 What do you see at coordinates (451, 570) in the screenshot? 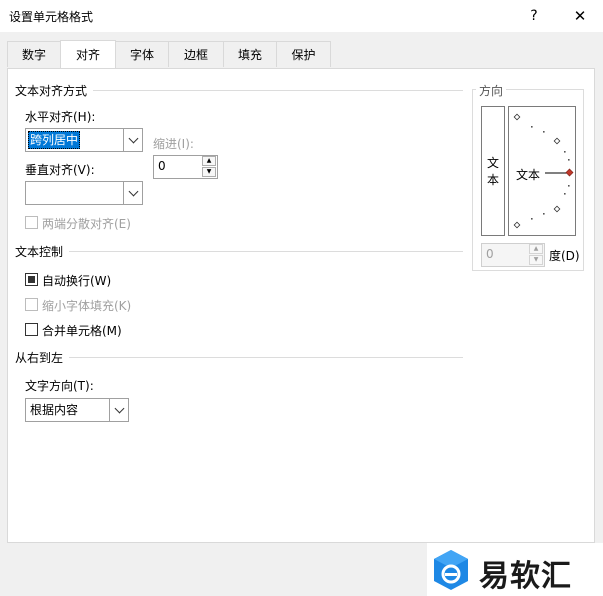
I see `logo-icon` at bounding box center [451, 570].